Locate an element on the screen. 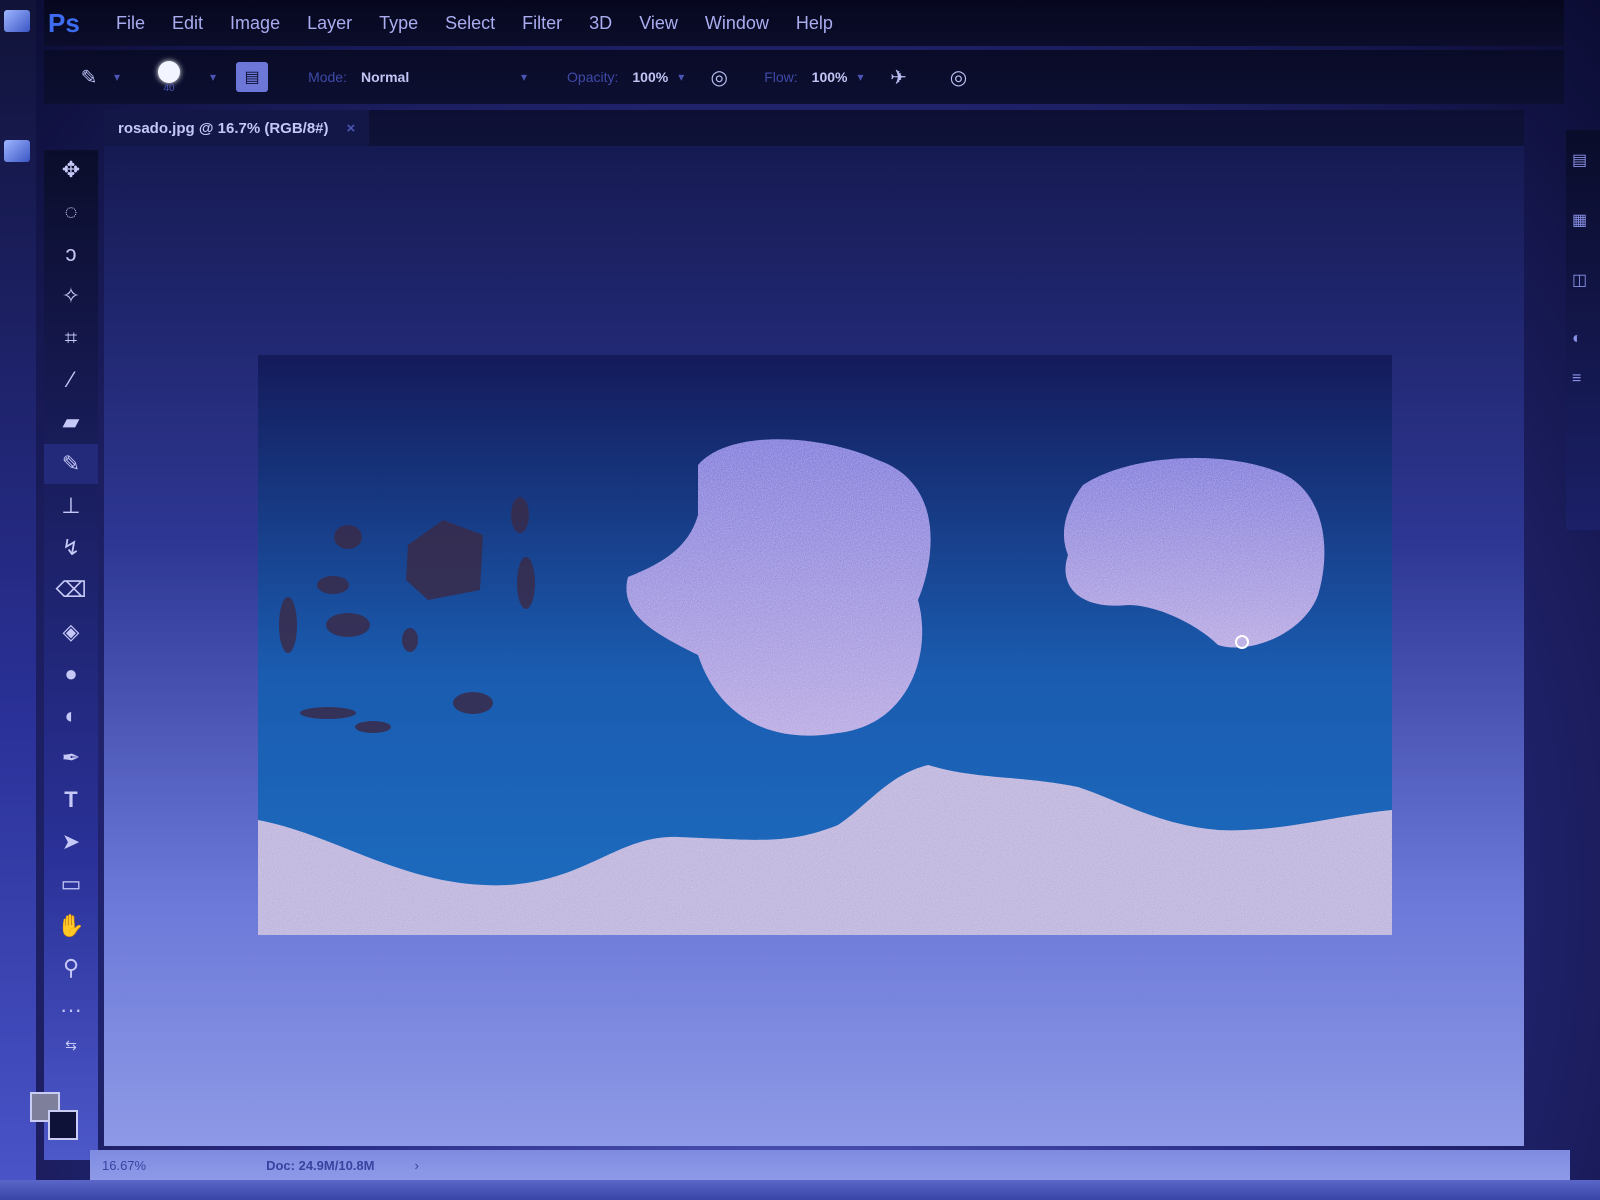 The image size is (1600, 1200). swatches-panel-icon: ▦ is located at coordinates (1582, 219).